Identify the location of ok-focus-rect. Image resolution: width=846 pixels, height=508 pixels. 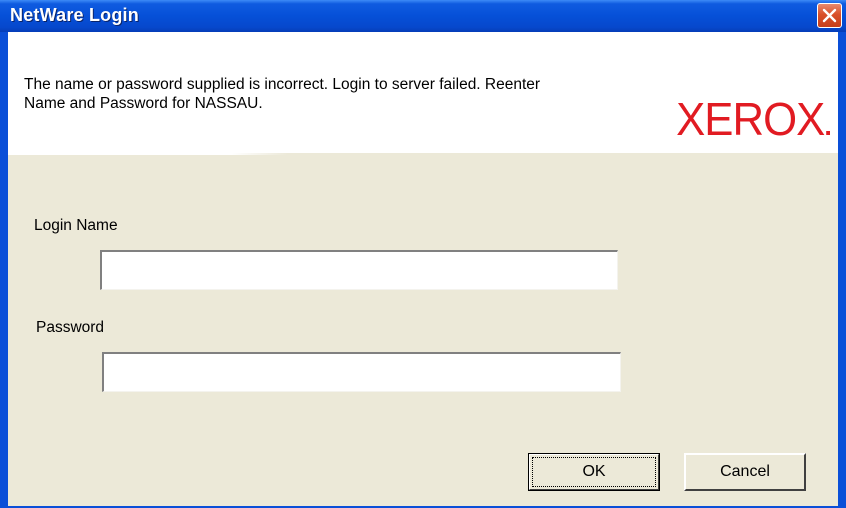
(594, 472).